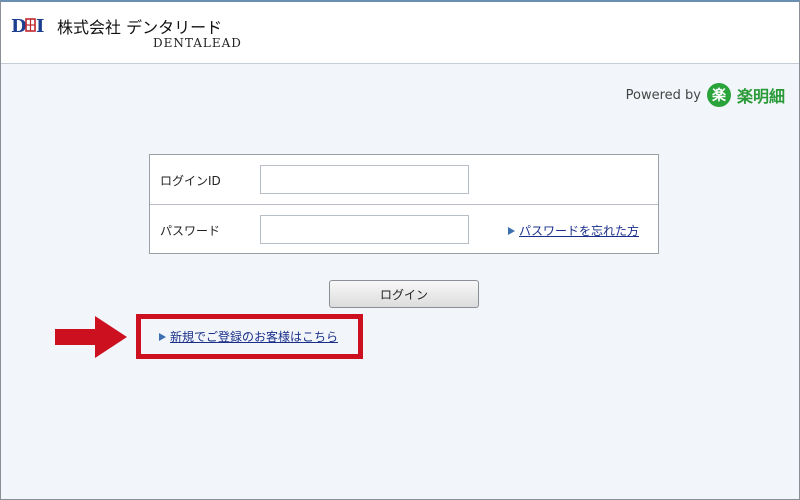  I want to click on company-name-en: DENTALEAD, so click(197, 43).